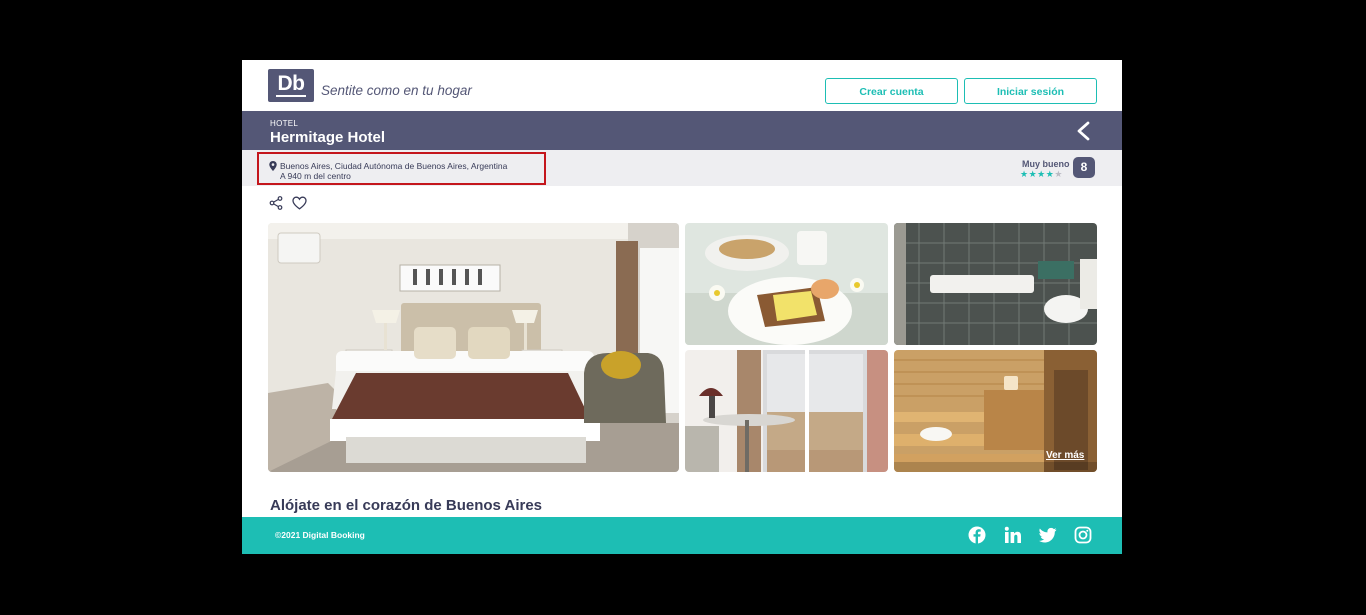 The image size is (1366, 615). What do you see at coordinates (320, 535) in the screenshot?
I see `copyright-text: ©2021 Digital Booking` at bounding box center [320, 535].